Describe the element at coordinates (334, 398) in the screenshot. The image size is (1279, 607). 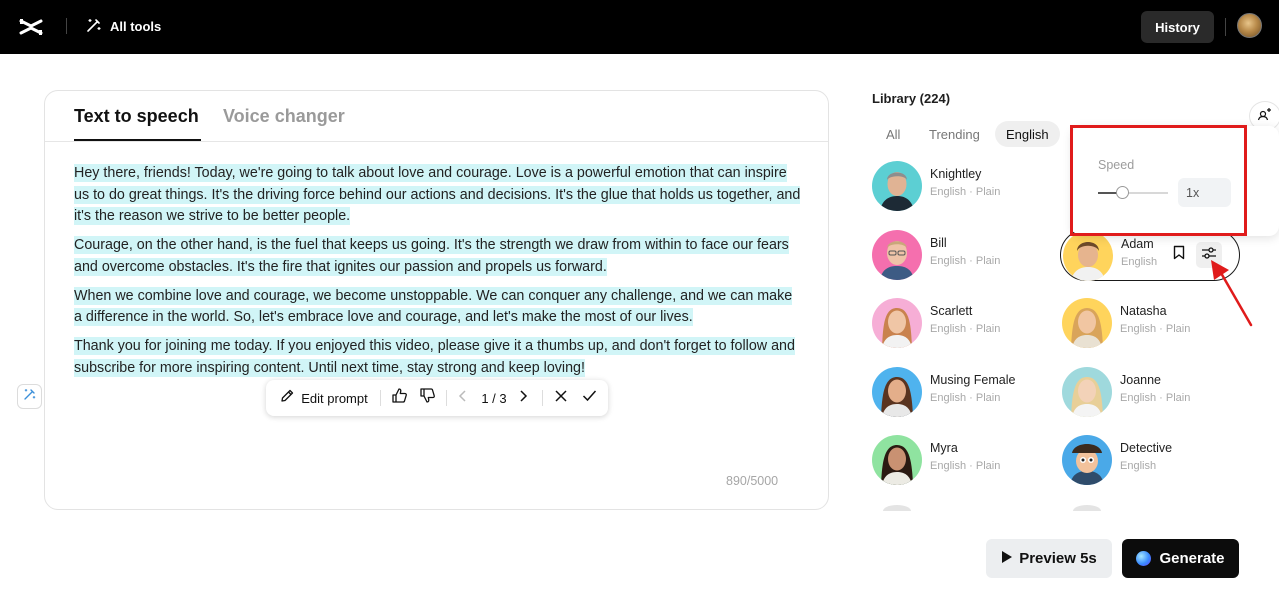
I see `edit-prompt-label: Edit prompt` at that location.